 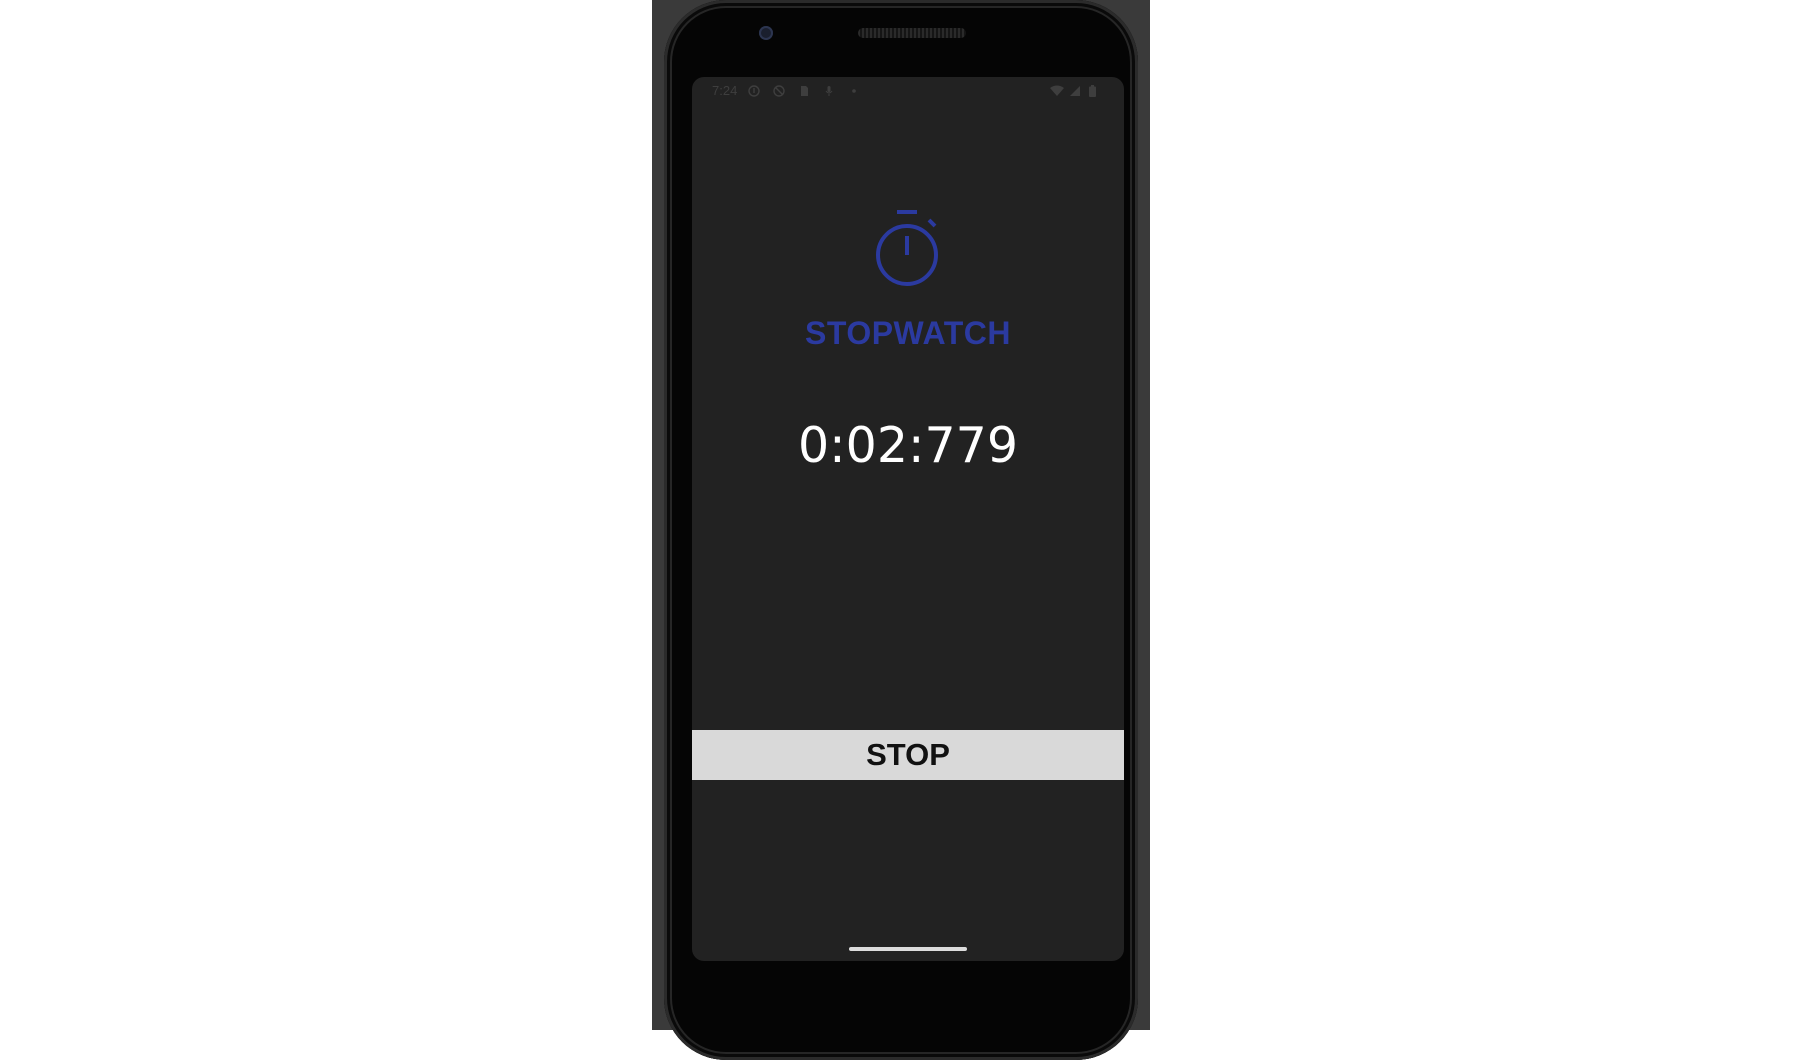 What do you see at coordinates (1092, 91) in the screenshot?
I see `battery-icon` at bounding box center [1092, 91].